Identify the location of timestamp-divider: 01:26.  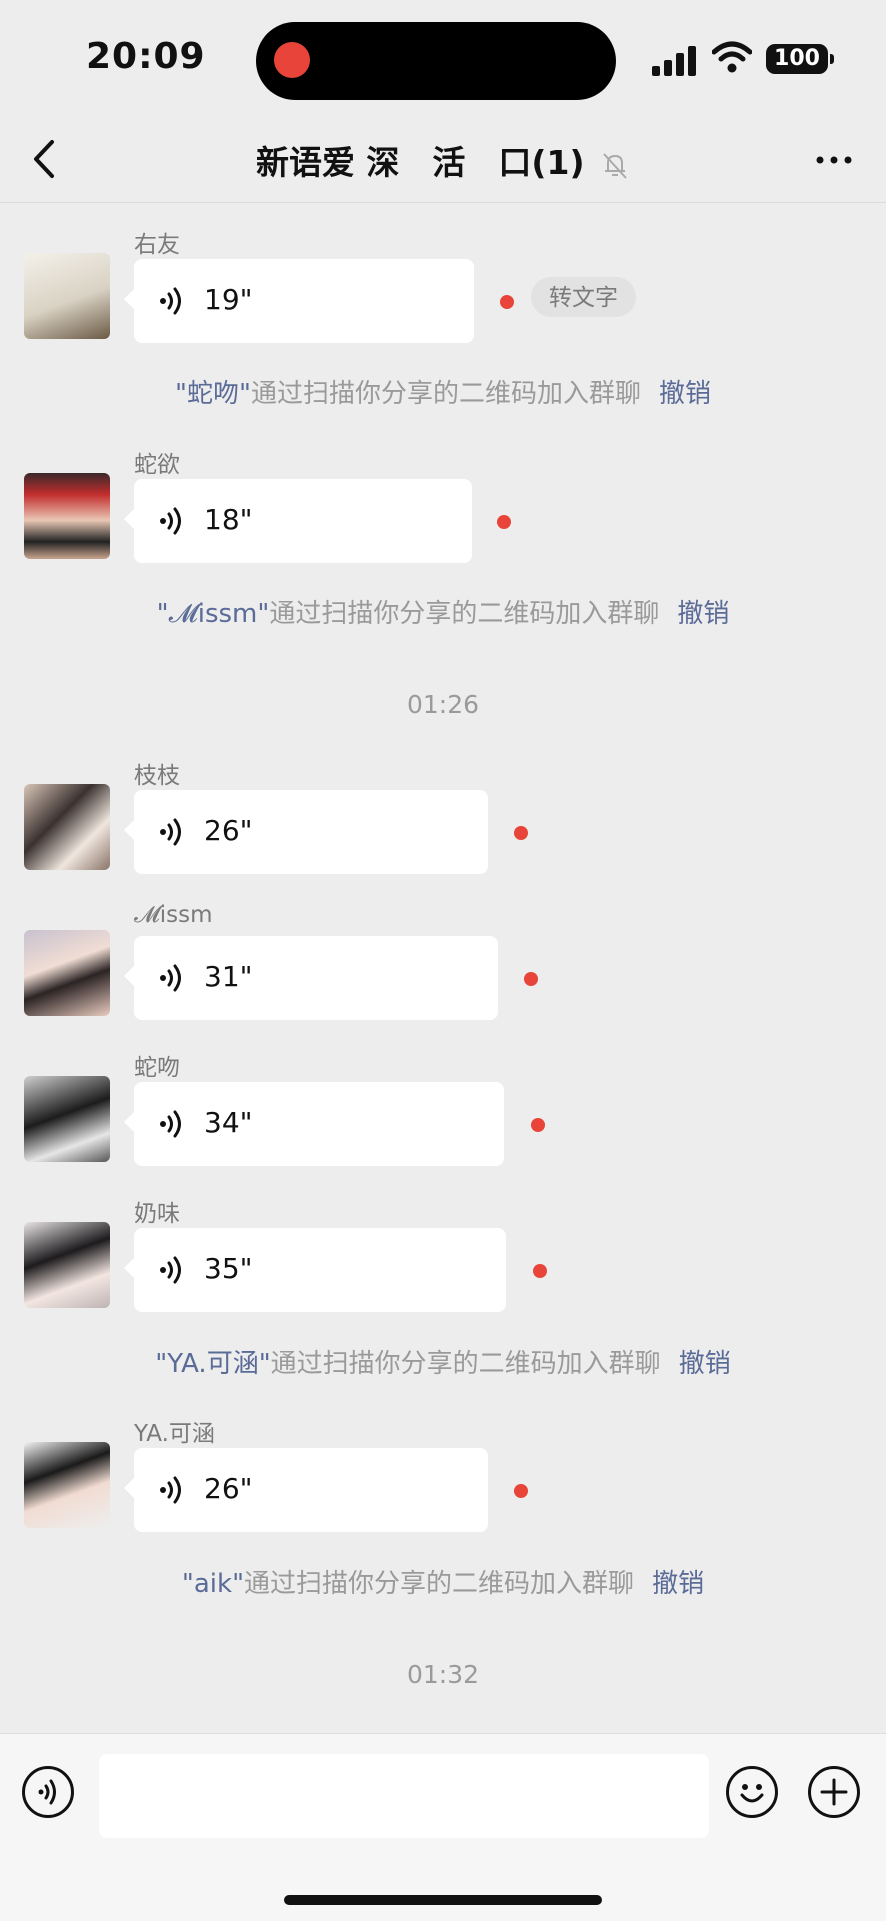
(443, 704).